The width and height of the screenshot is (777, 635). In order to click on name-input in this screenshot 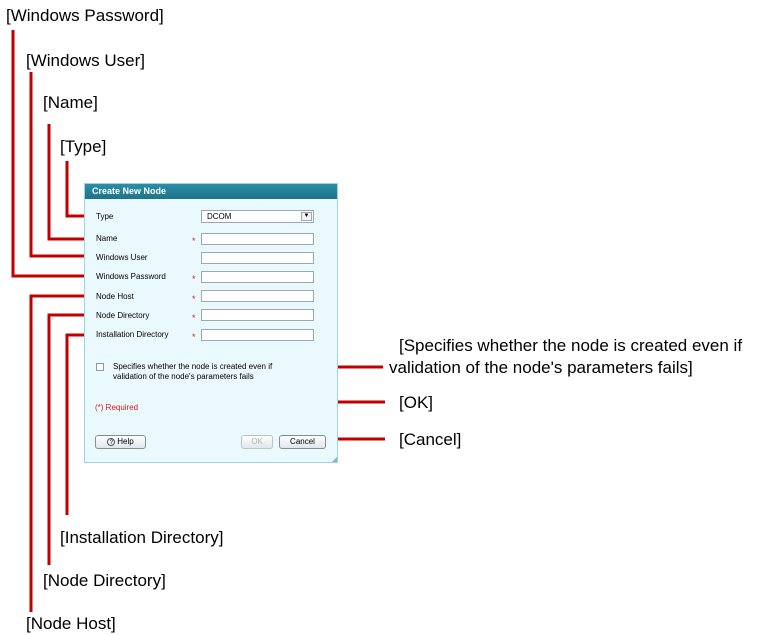, I will do `click(257, 239)`.